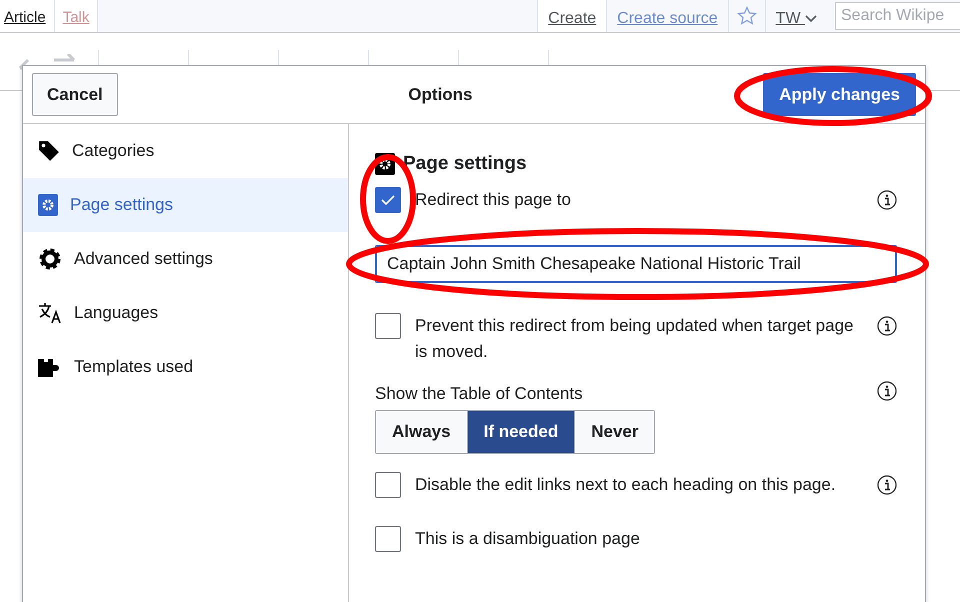 The height and width of the screenshot is (602, 960). What do you see at coordinates (614, 431) in the screenshot?
I see `toggle-option: Never` at bounding box center [614, 431].